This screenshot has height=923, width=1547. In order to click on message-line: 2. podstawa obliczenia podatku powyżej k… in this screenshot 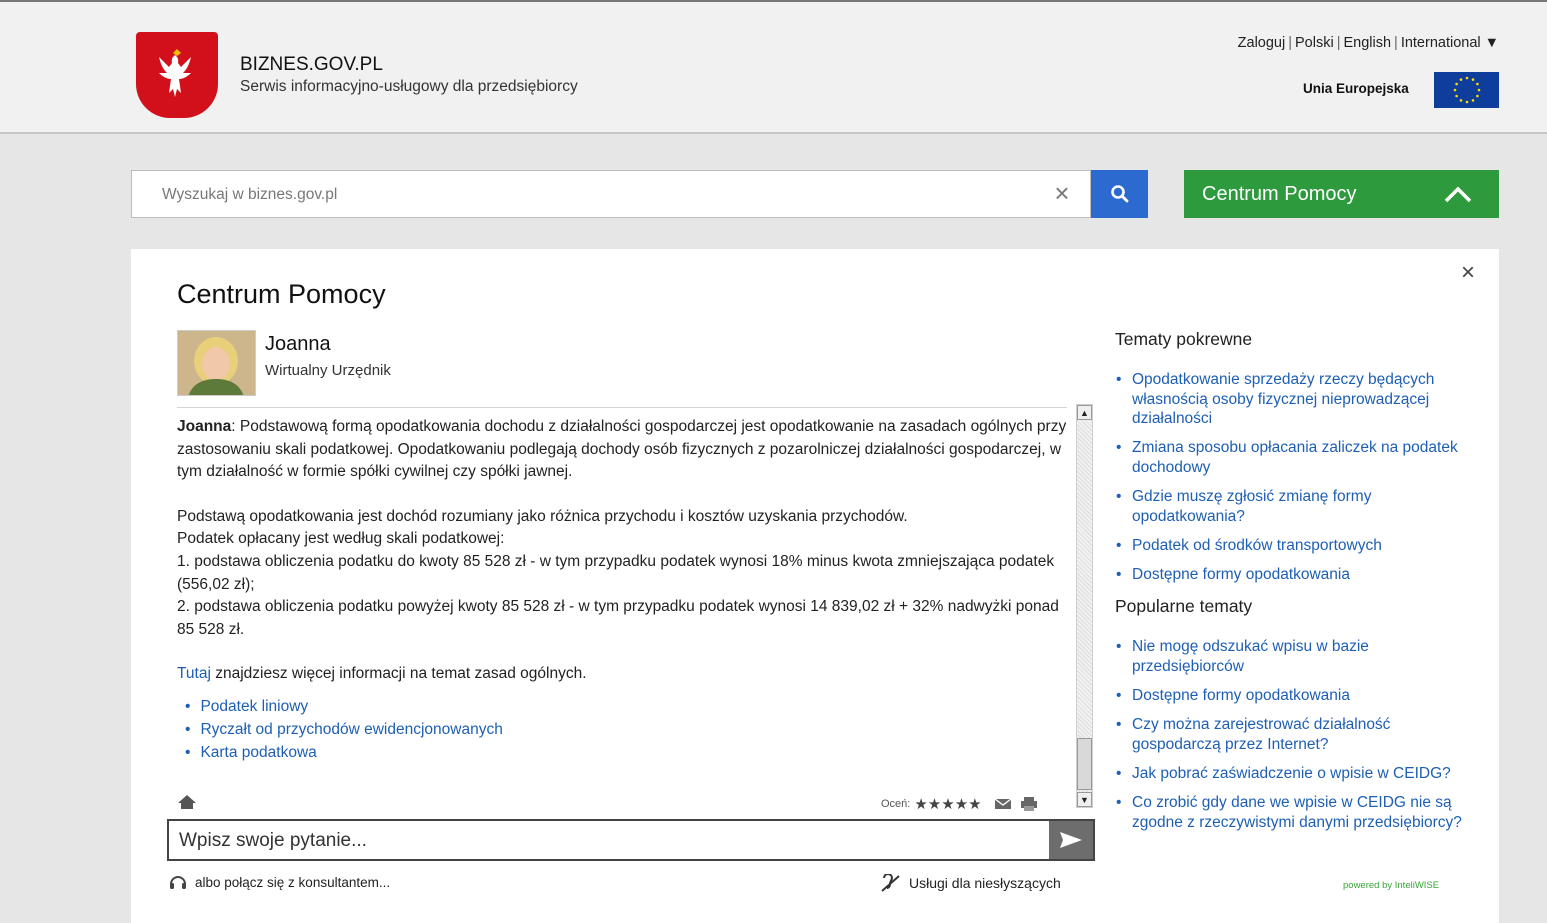, I will do `click(618, 618)`.